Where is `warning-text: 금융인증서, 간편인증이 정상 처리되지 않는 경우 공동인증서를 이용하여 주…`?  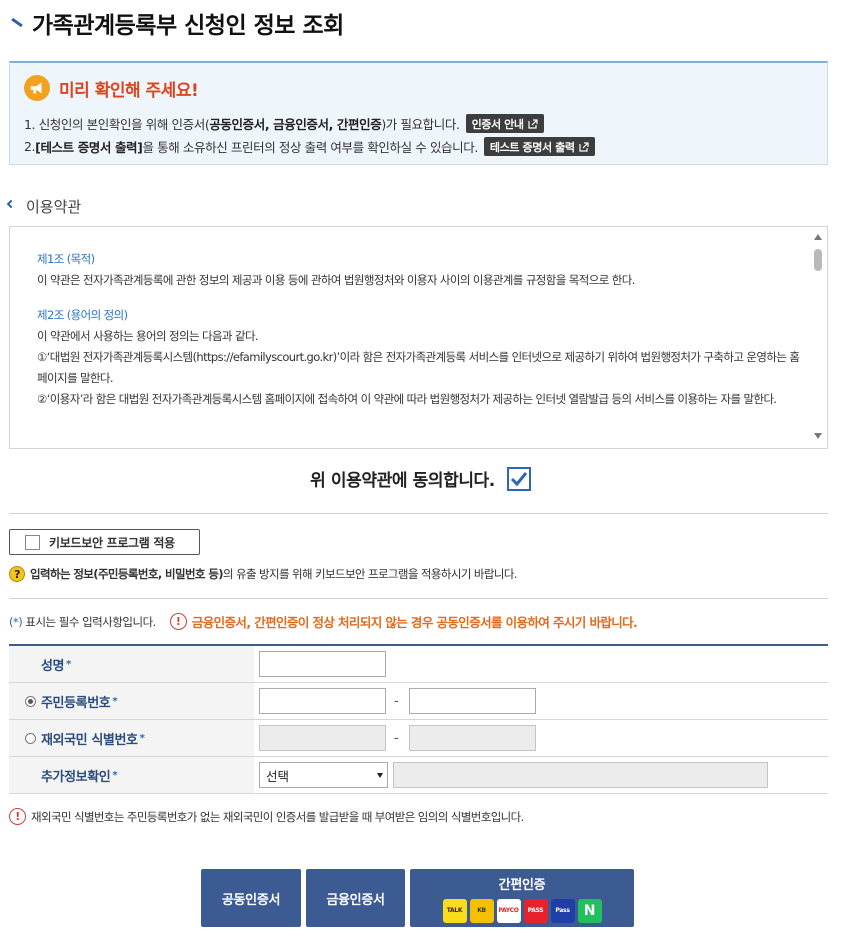 warning-text: 금융인증서, 간편인증이 정상 처리되지 않는 경우 공동인증서를 이용하여 주… is located at coordinates (414, 622).